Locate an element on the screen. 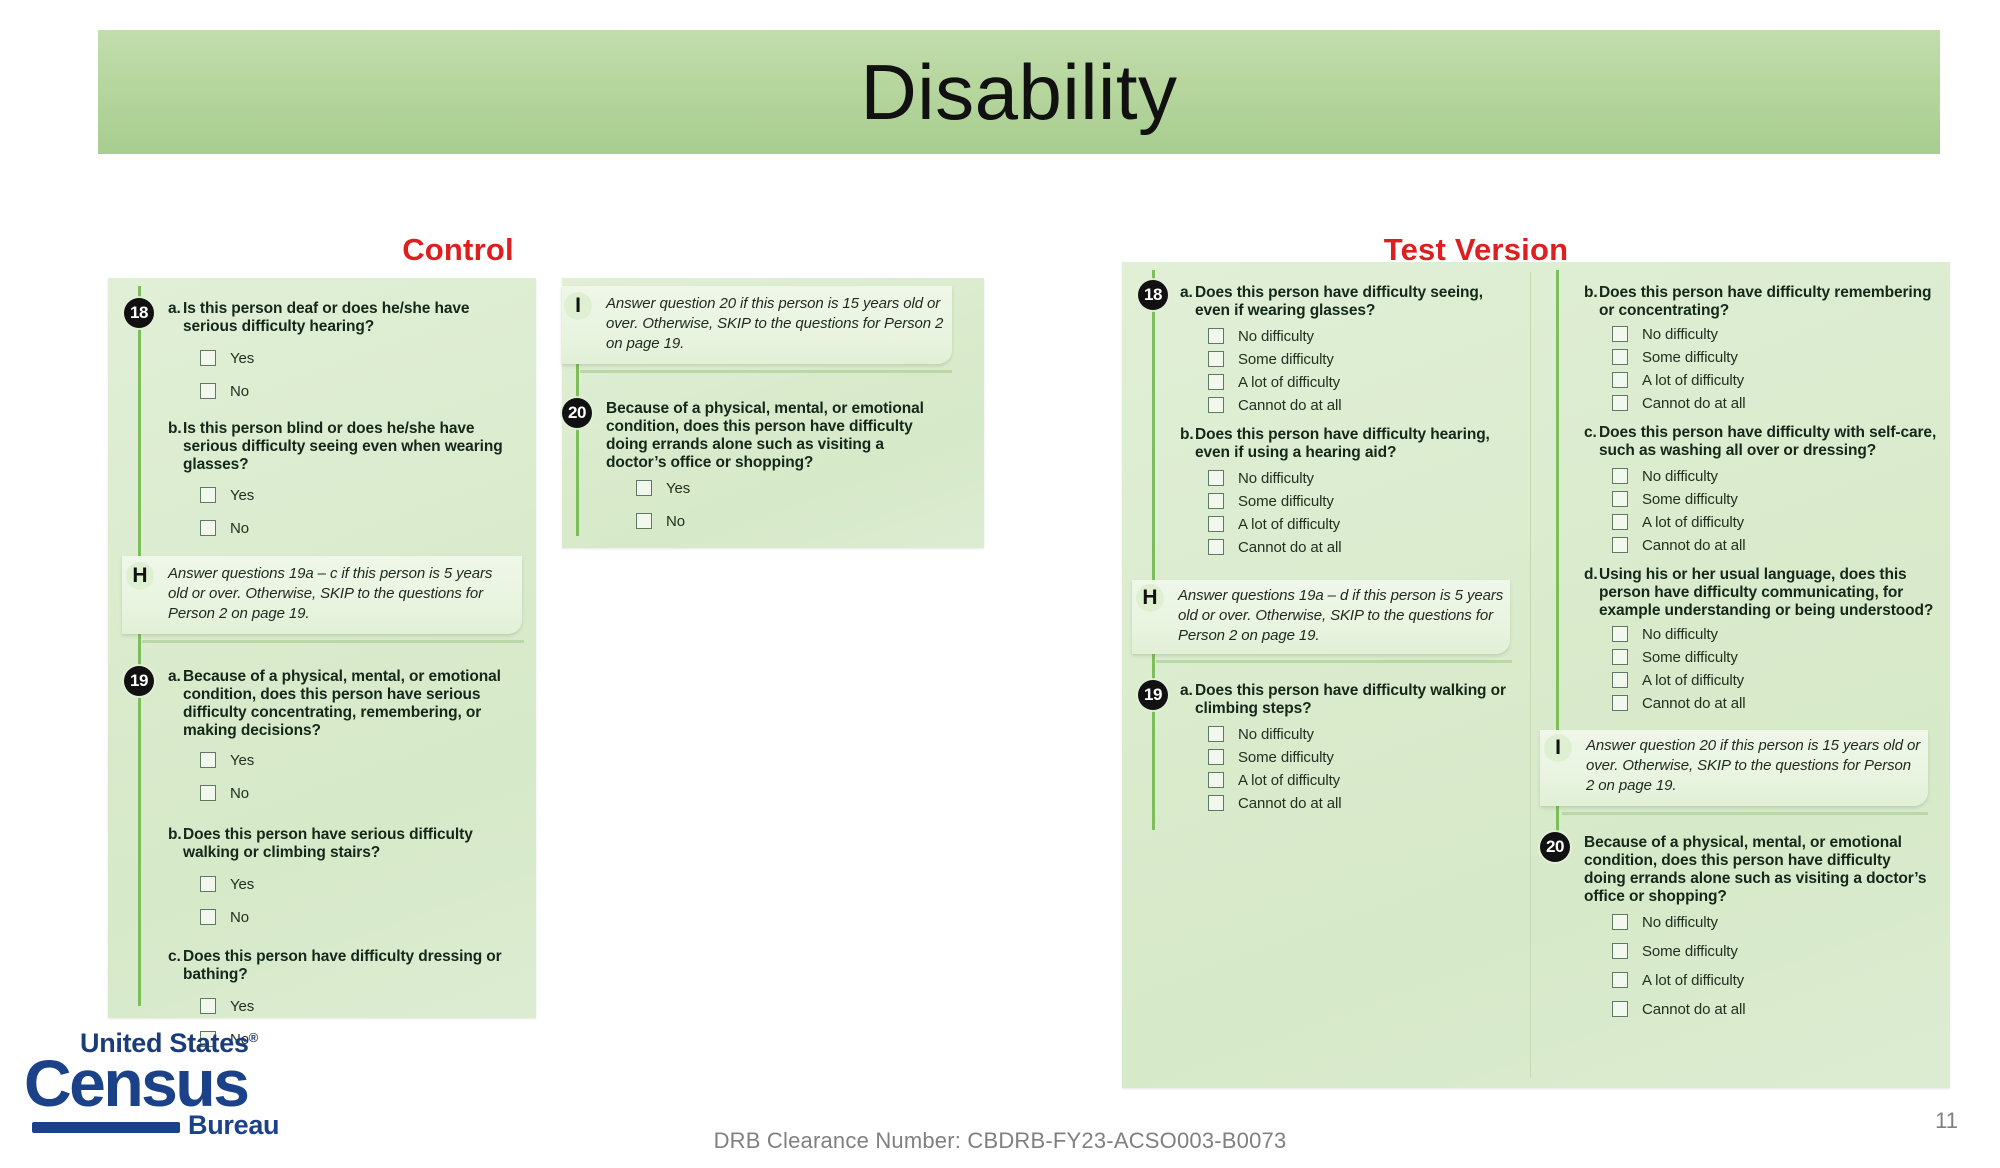  test-note-i-marker: I is located at coordinates (1558, 748).